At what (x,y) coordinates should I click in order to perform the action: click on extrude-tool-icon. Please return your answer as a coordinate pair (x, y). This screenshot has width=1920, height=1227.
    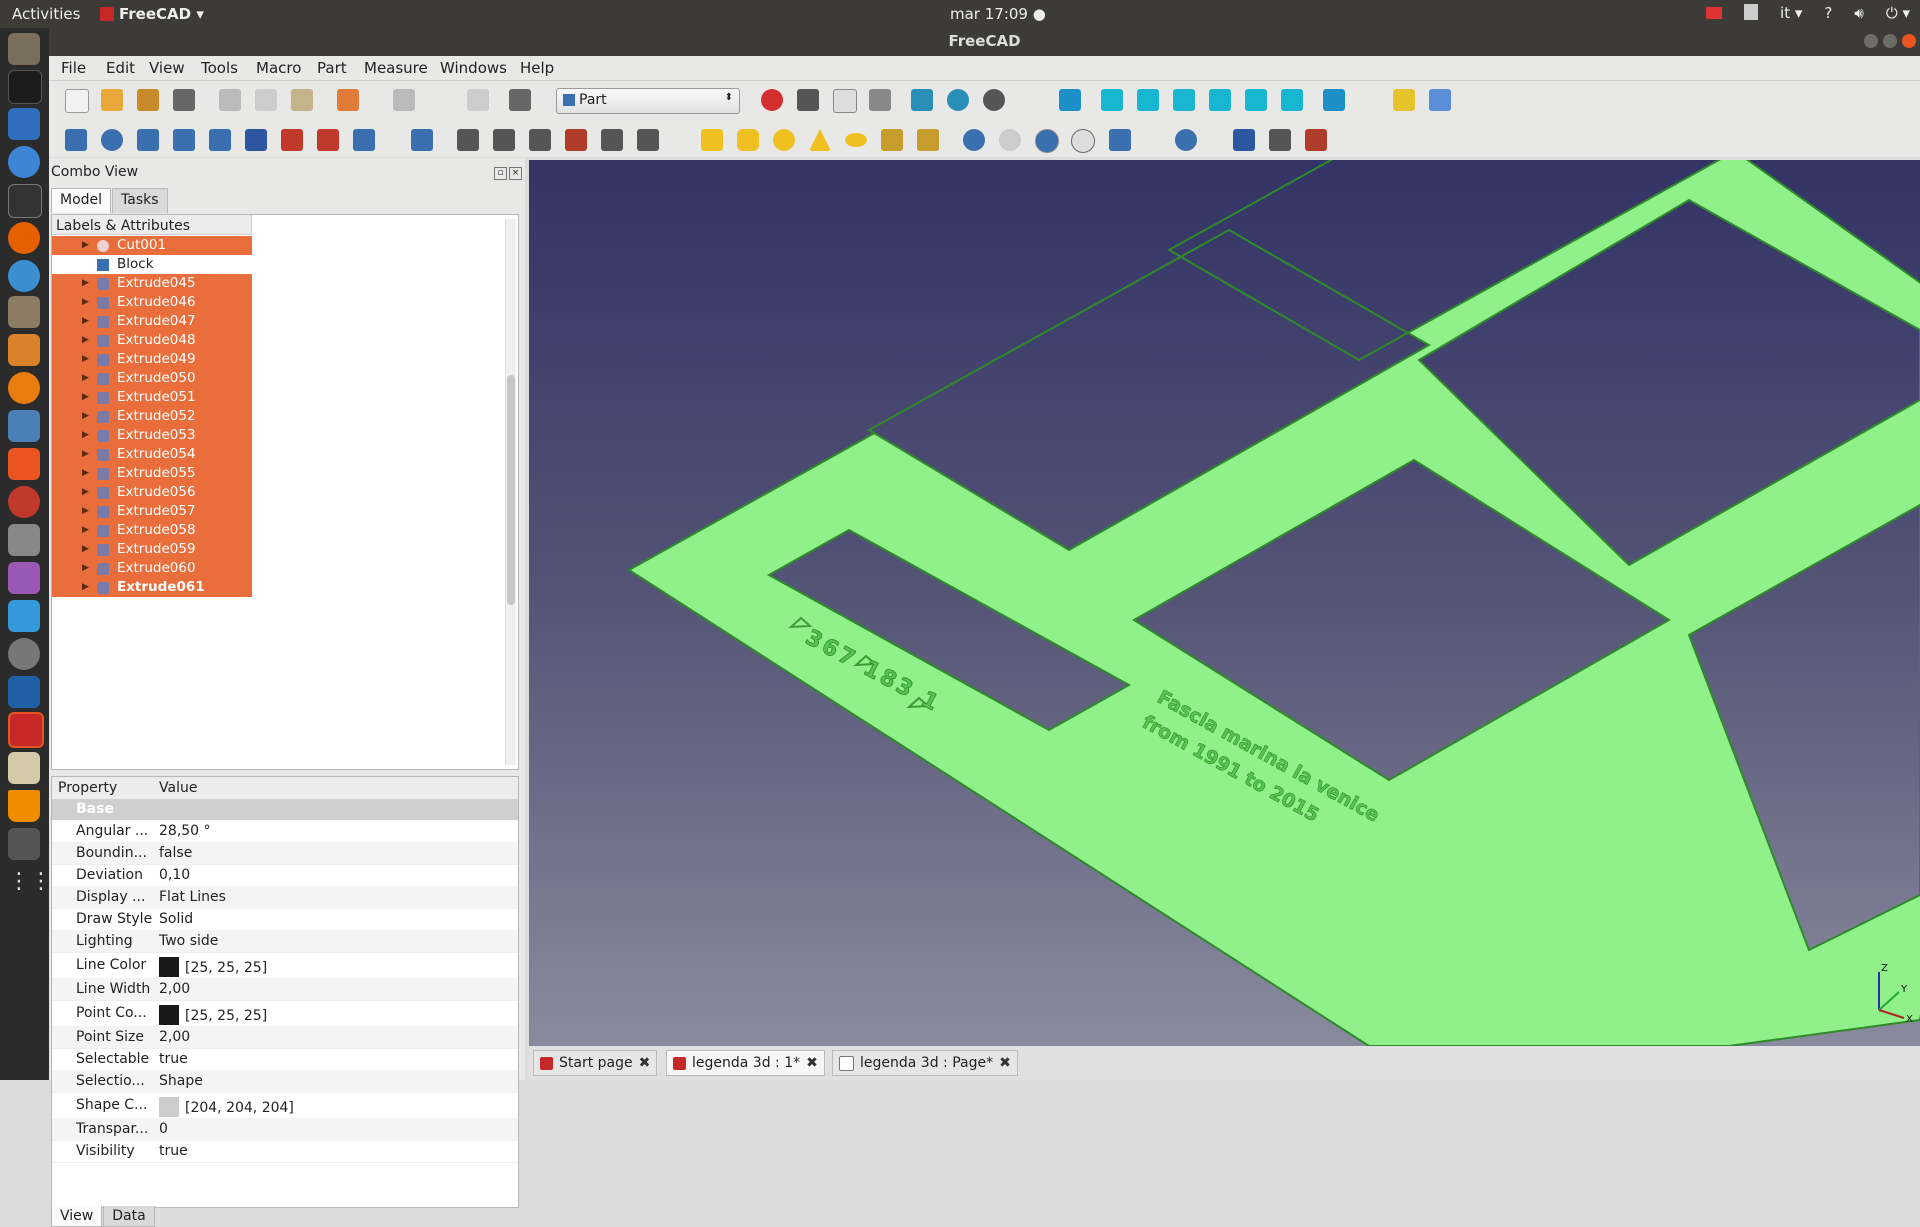
    Looking at the image, I should click on (76, 140).